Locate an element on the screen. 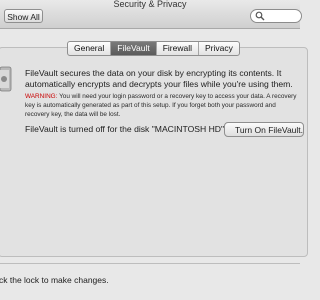 Image resolution: width=320 pixels, height=300 pixels. search-icon is located at coordinates (260, 16).